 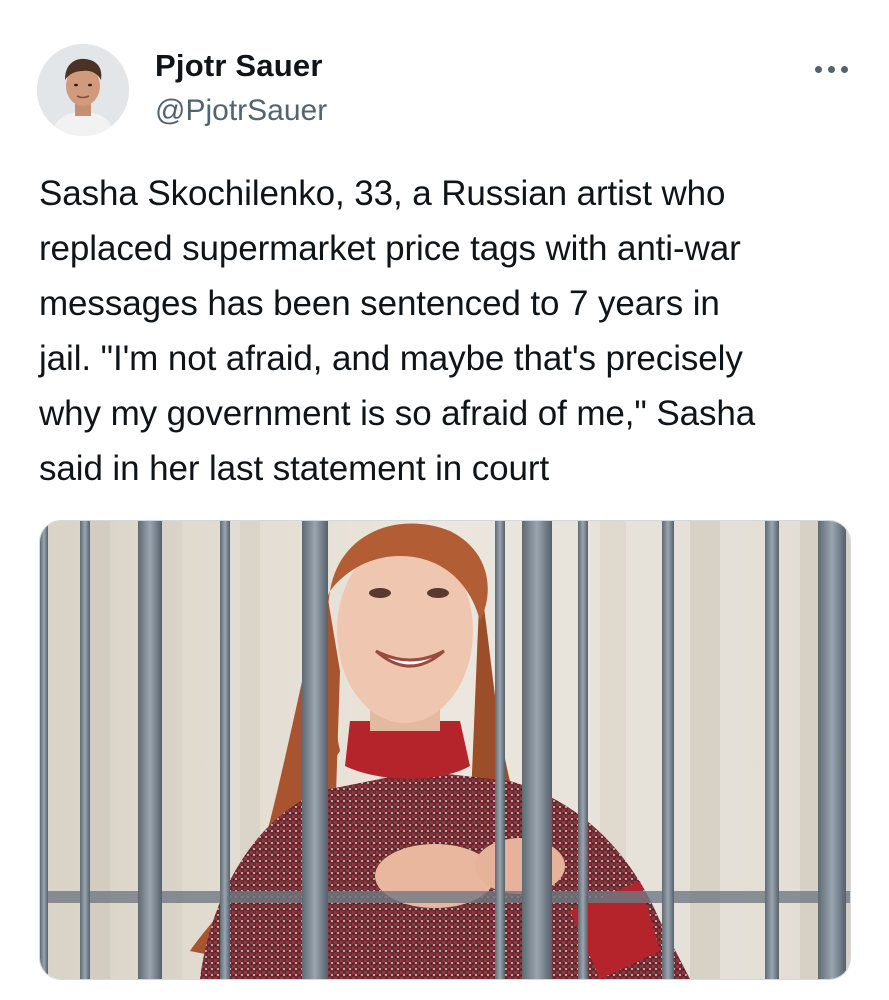 What do you see at coordinates (241, 111) in the screenshot?
I see `author-handle: @PjotrSauer` at bounding box center [241, 111].